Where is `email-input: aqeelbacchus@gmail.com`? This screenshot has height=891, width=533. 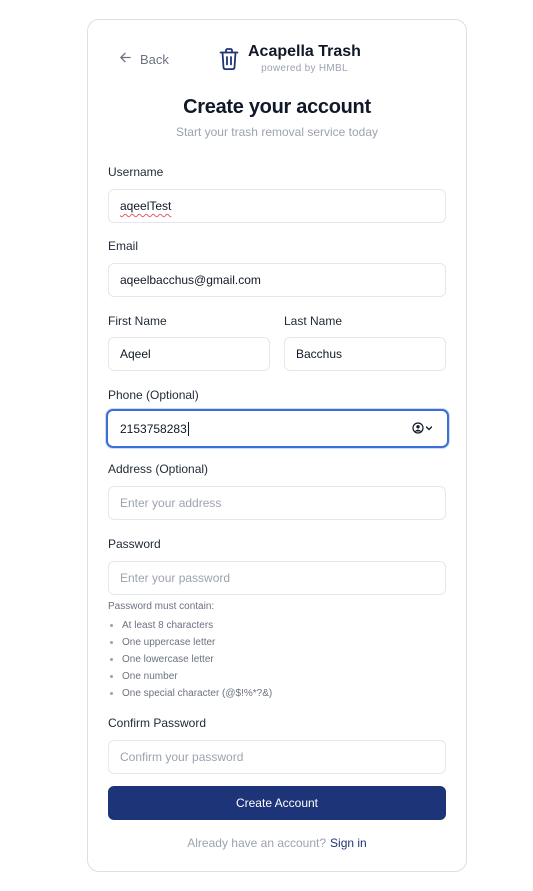
email-input: aqeelbacchus@gmail.com is located at coordinates (277, 280).